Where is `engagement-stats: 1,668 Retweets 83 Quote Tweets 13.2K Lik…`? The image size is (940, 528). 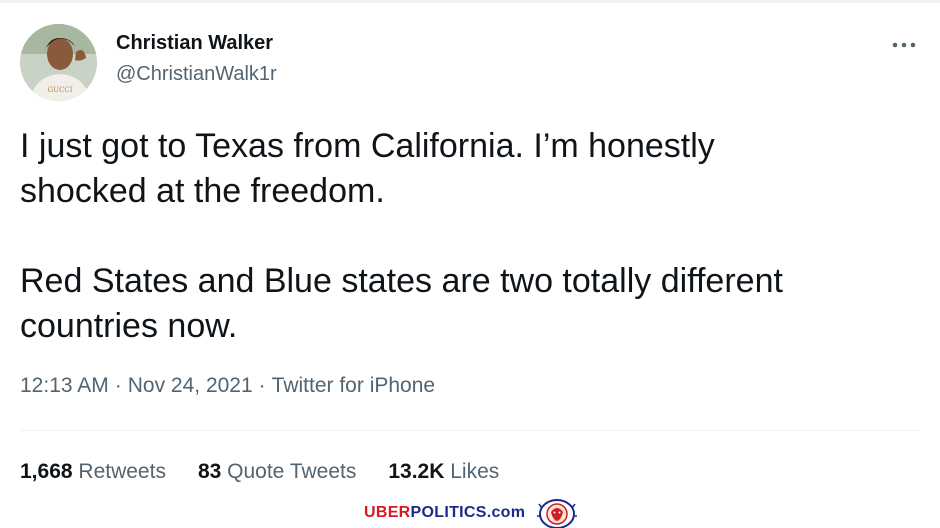
engagement-stats: 1,668 Retweets 83 Quote Tweets 13.2K Lik… is located at coordinates (259, 472).